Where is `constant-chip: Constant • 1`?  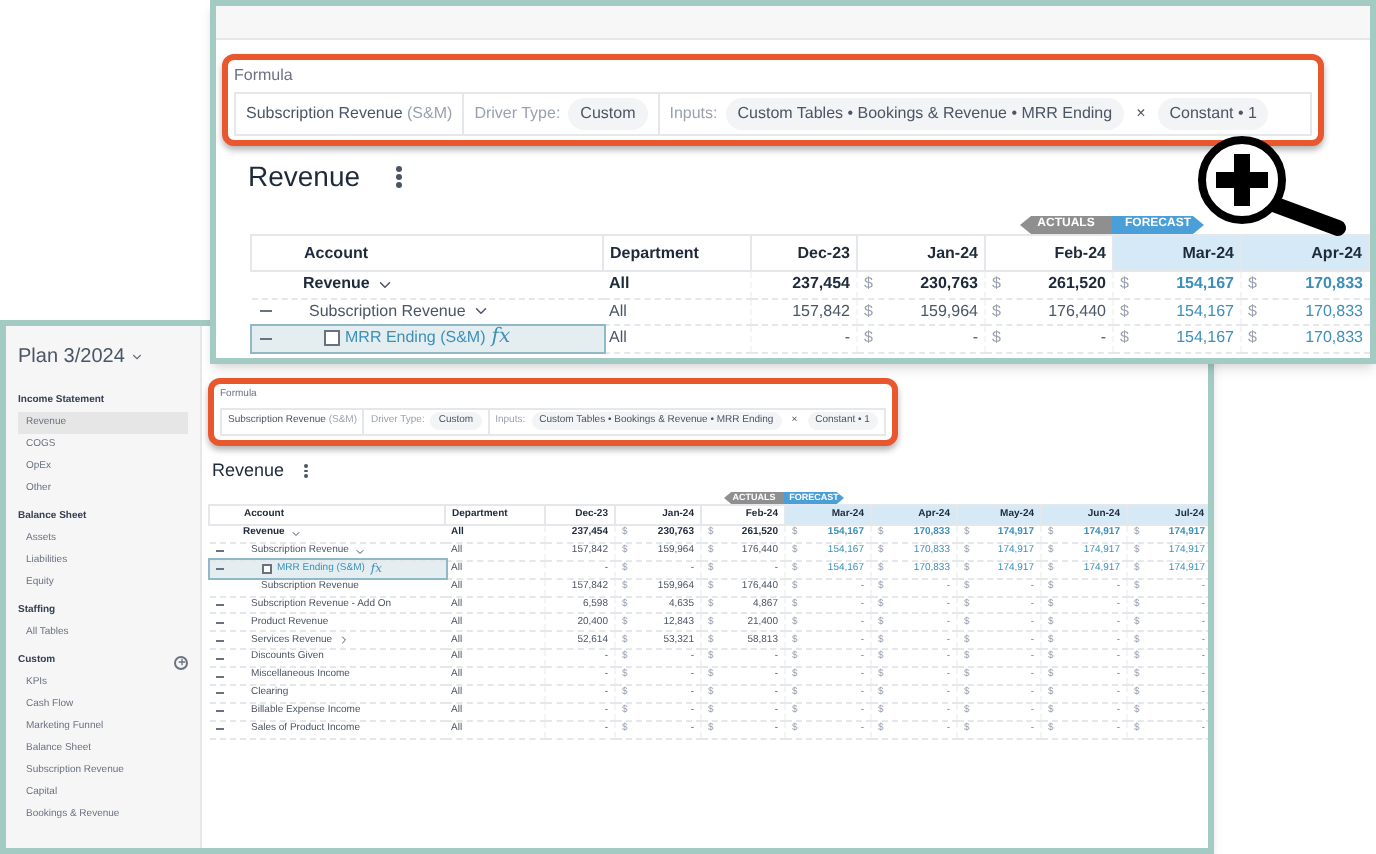 constant-chip: Constant • 1 is located at coordinates (1213, 114).